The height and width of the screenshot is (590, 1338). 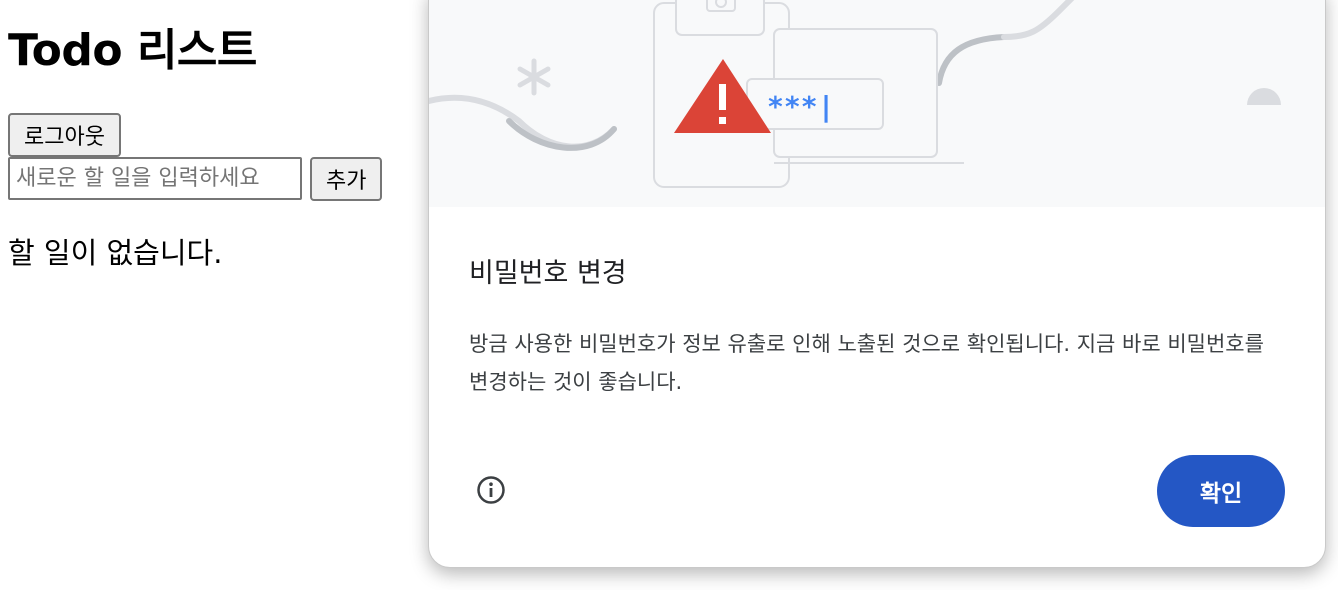 I want to click on dialog-title: 비밀번호 변경, so click(x=548, y=273).